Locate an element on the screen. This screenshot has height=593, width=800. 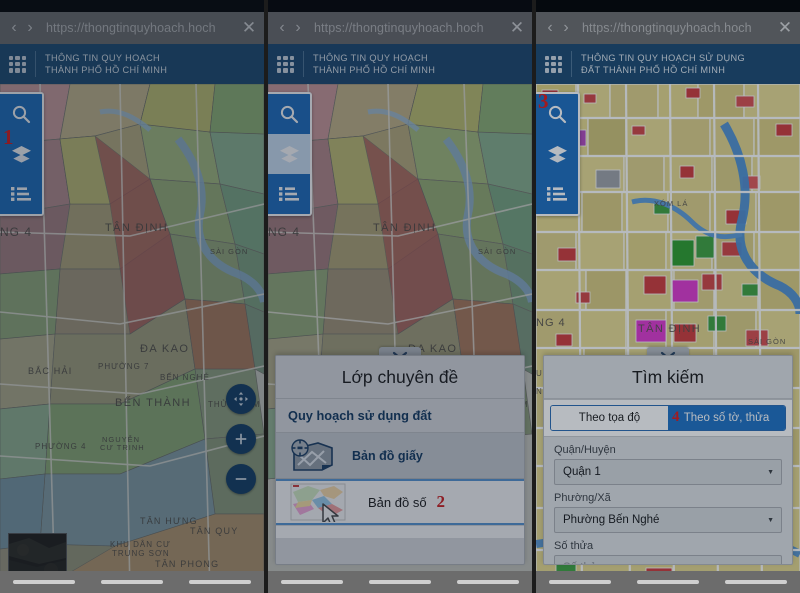
svg-text: TÂN HƯNG is located at coordinates (169, 521).